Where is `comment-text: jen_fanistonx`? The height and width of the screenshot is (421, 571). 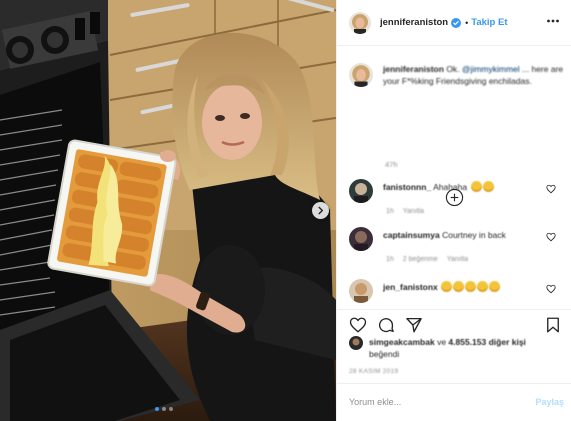
comment-text: jen_fanistonx is located at coordinates (442, 287).